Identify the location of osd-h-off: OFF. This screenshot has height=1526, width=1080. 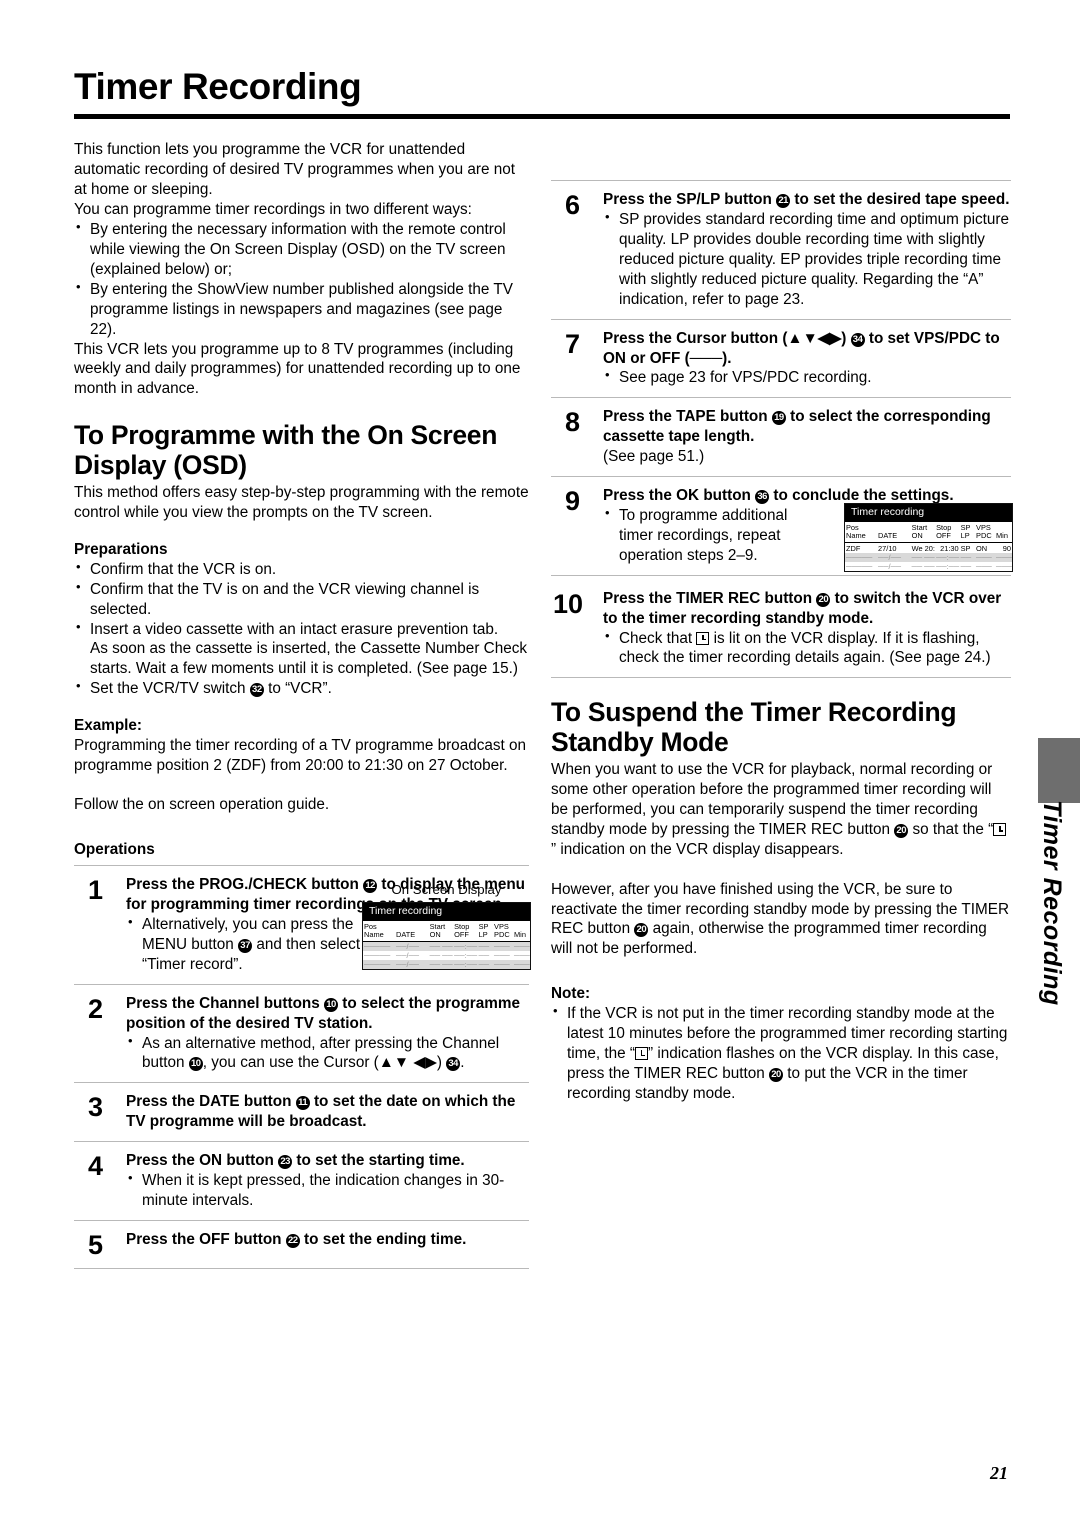
(465, 936).